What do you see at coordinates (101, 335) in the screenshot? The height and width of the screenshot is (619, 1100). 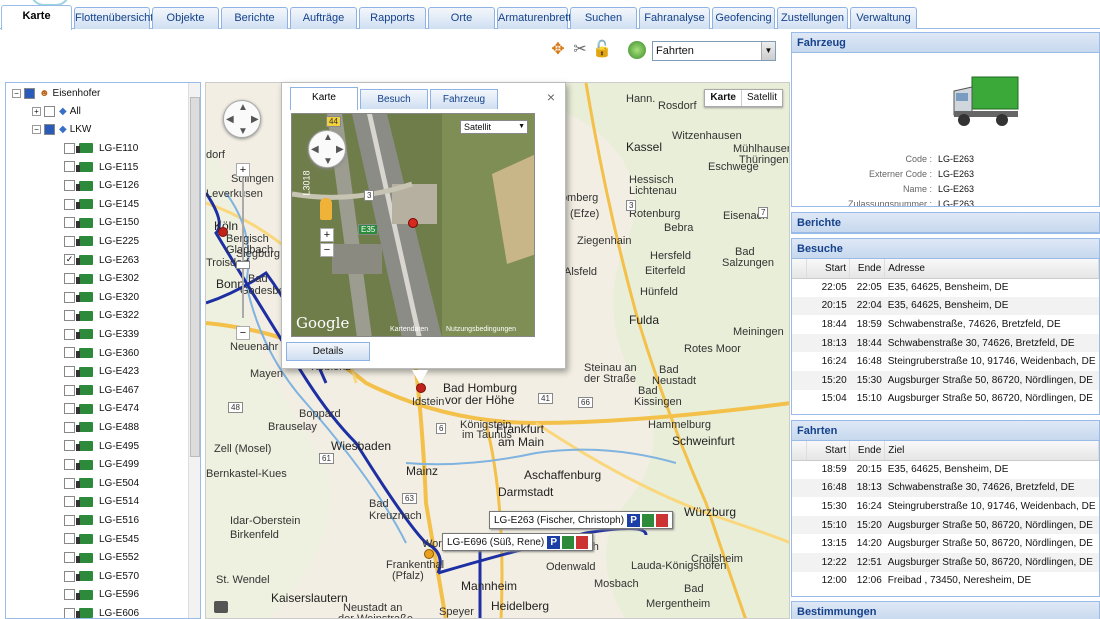 I see `tree-vehicle-item: LG-E339` at bounding box center [101, 335].